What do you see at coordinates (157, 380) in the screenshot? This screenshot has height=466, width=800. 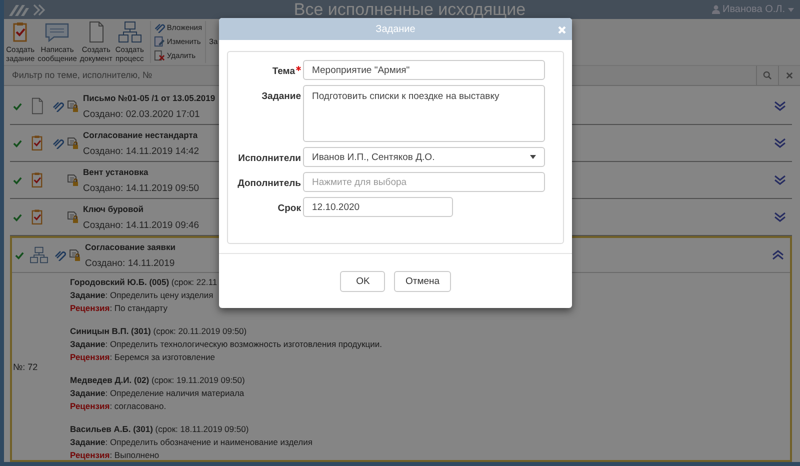 I see `assignee-heading: Медведев Д.И. (02) (срок: 19.11.2019 09:50)` at bounding box center [157, 380].